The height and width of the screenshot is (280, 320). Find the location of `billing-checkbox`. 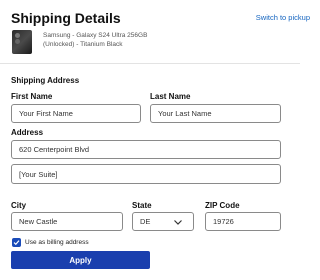

billing-checkbox is located at coordinates (16, 242).